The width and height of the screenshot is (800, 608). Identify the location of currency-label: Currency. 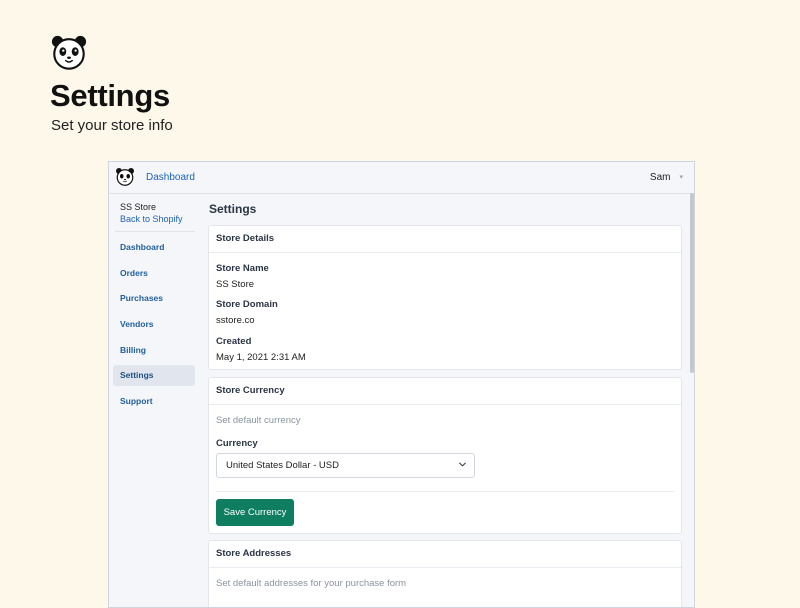
(237, 443).